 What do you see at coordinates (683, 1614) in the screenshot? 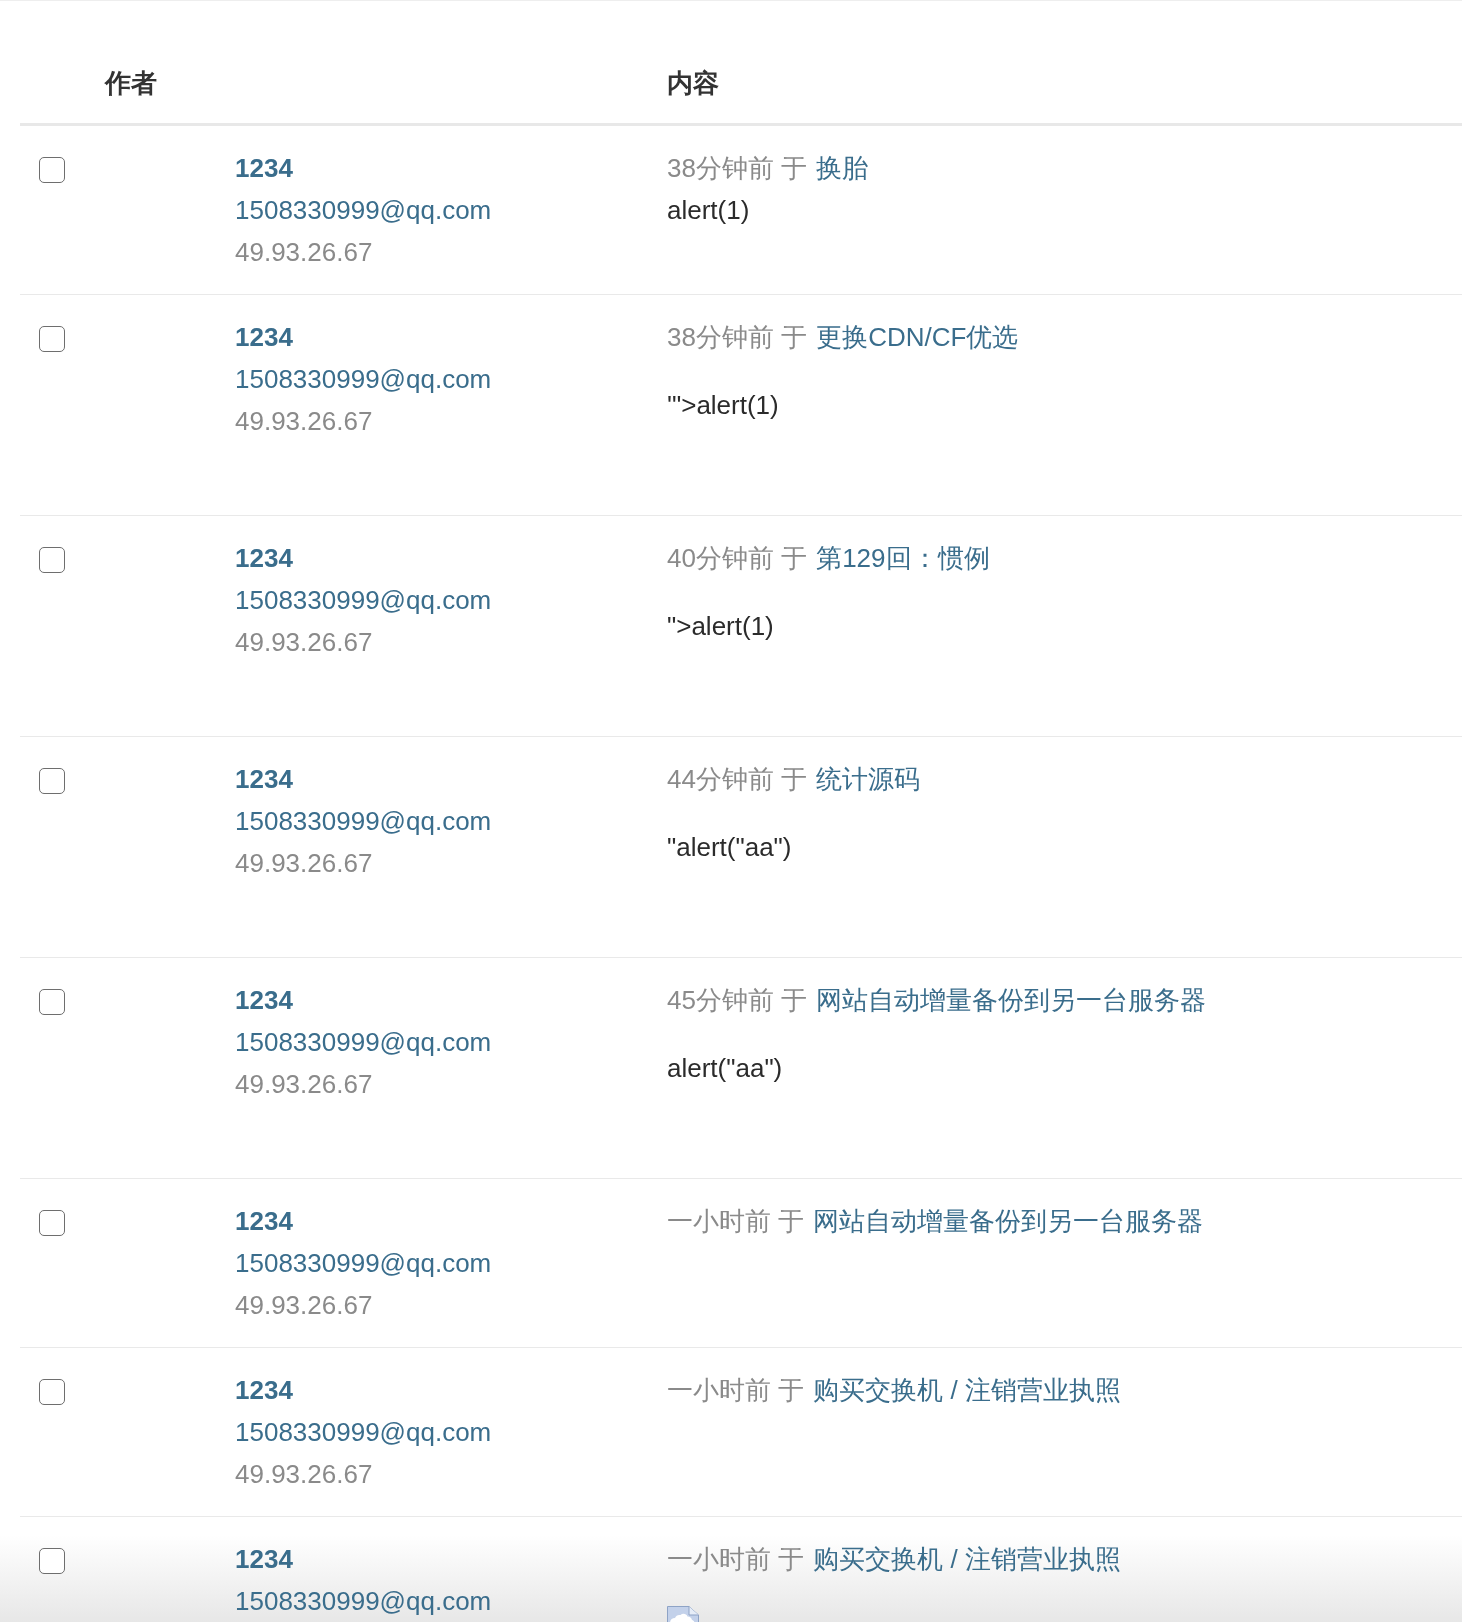
I see `broken-image-icon` at bounding box center [683, 1614].